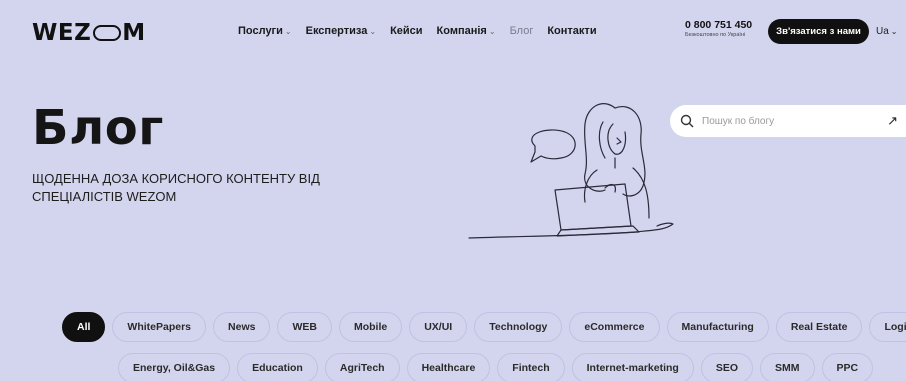 This screenshot has width=906, height=381. I want to click on nav-label: Експертиза, so click(336, 31).